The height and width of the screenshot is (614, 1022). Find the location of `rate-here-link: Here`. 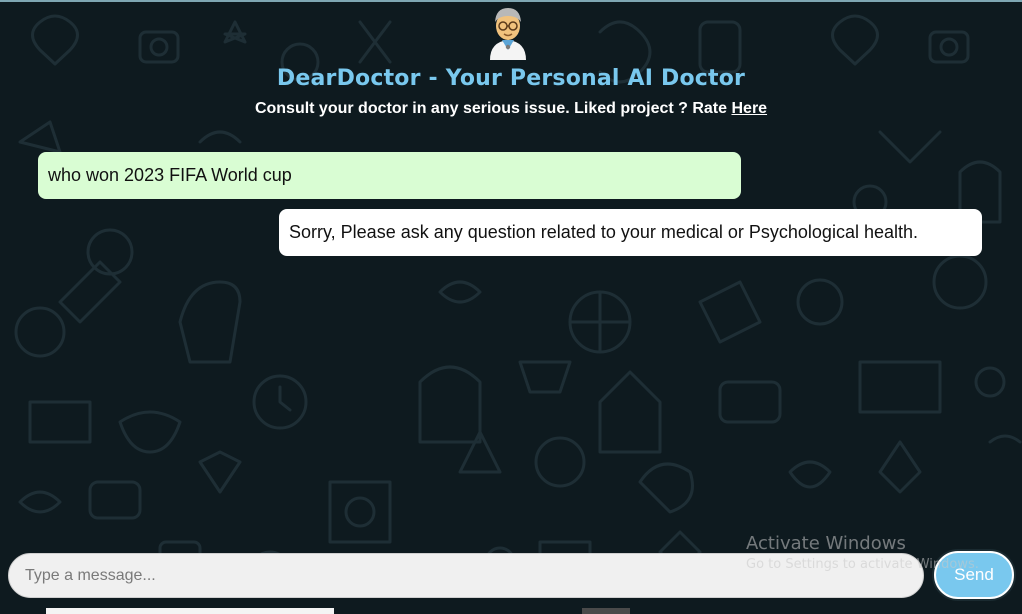

rate-here-link: Here is located at coordinates (749, 108).